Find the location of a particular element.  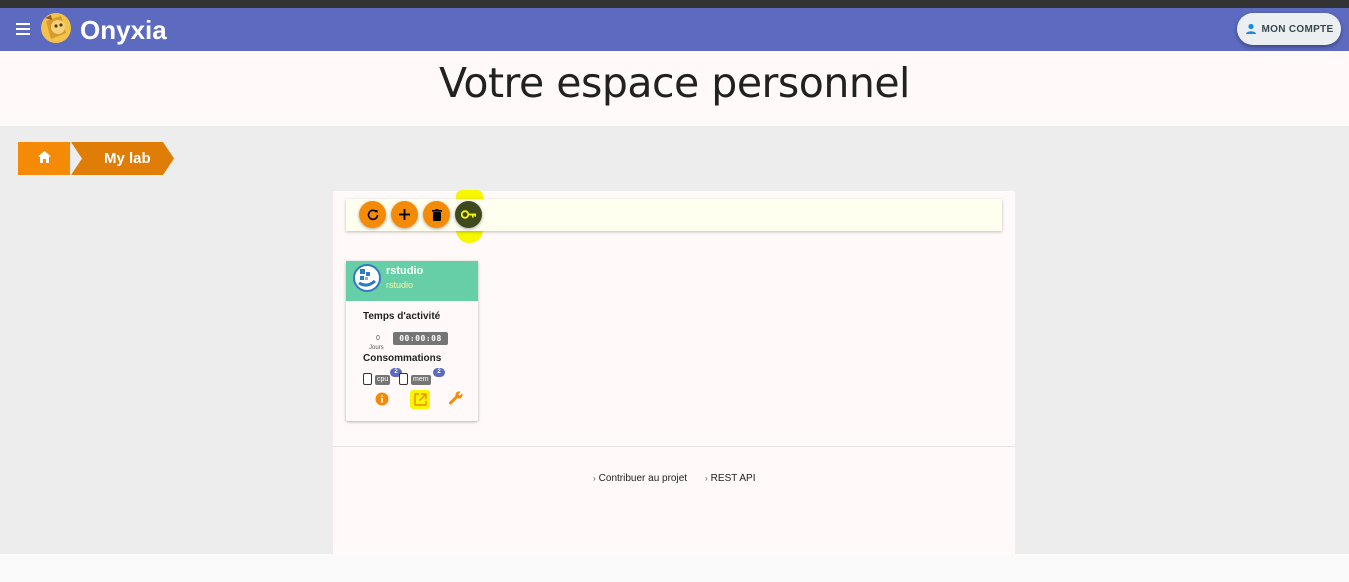

browser-top-strip is located at coordinates (674, 4).